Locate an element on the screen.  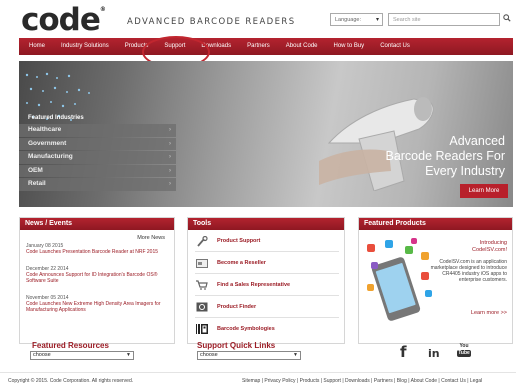
nav-industry-solutions: Industry Solutions is located at coordinates (85, 46).